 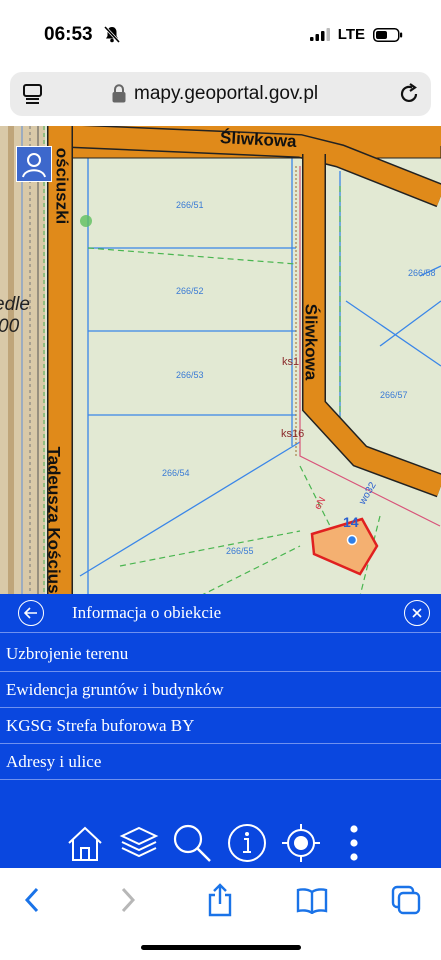 I want to click on locate-button, so click(x=301, y=843).